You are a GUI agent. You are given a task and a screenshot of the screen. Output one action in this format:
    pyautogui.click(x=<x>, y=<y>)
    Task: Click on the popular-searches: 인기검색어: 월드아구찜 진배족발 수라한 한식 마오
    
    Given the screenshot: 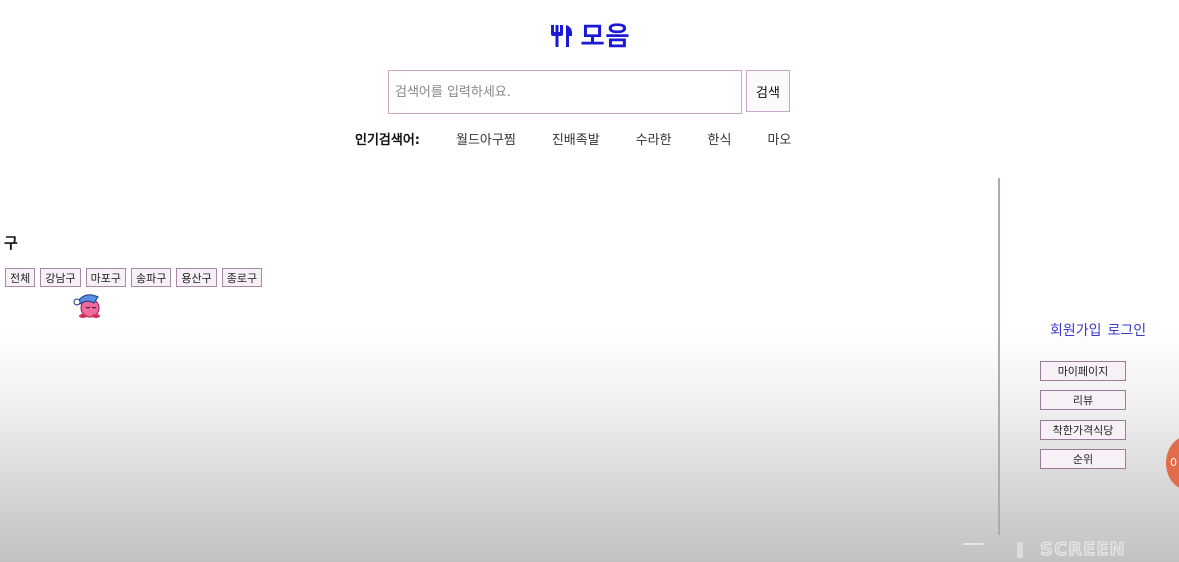 What is the action you would take?
    pyautogui.click(x=573, y=138)
    